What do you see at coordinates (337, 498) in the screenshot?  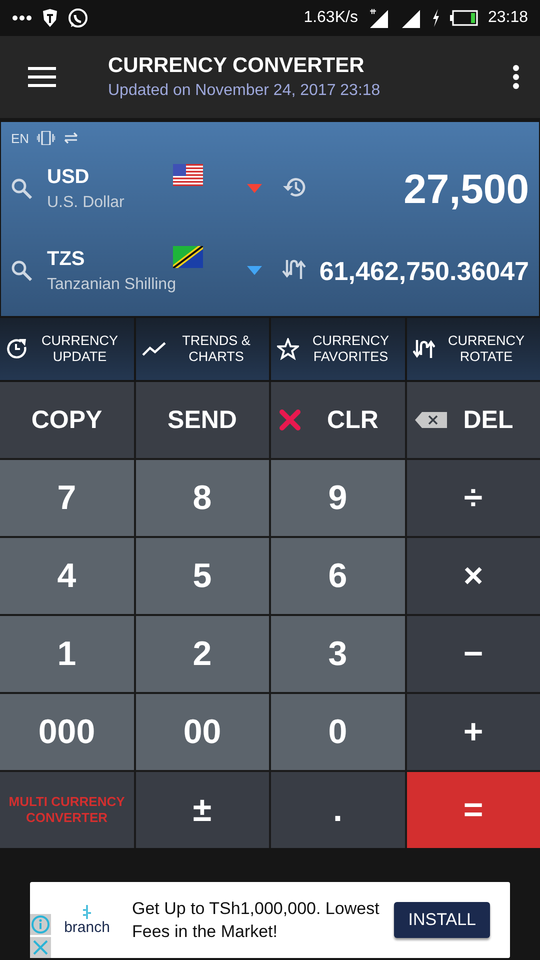 I see `keypad-key: 9` at bounding box center [337, 498].